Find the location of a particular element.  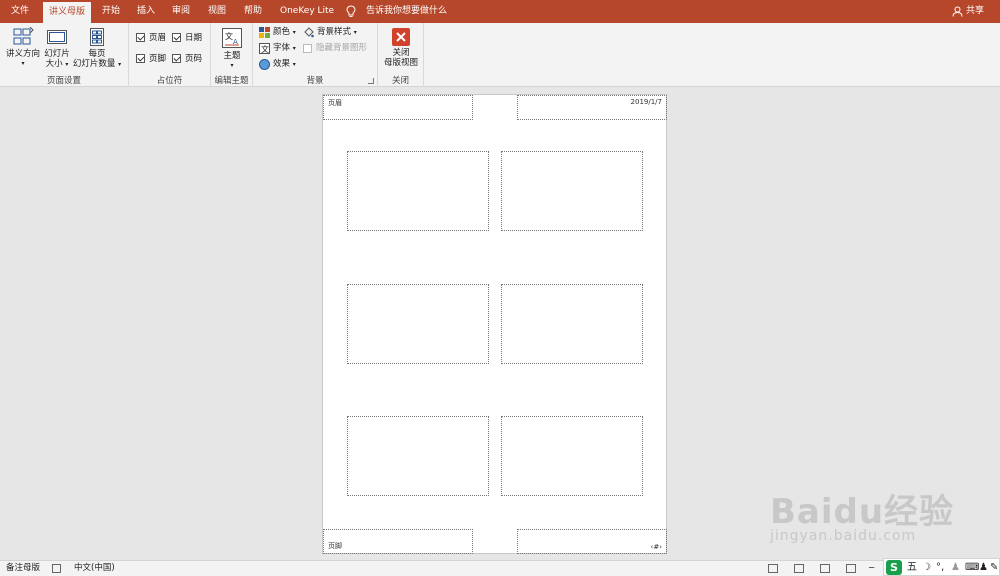

slide-size-button: 幻灯片 大小 ▾ is located at coordinates (57, 48).